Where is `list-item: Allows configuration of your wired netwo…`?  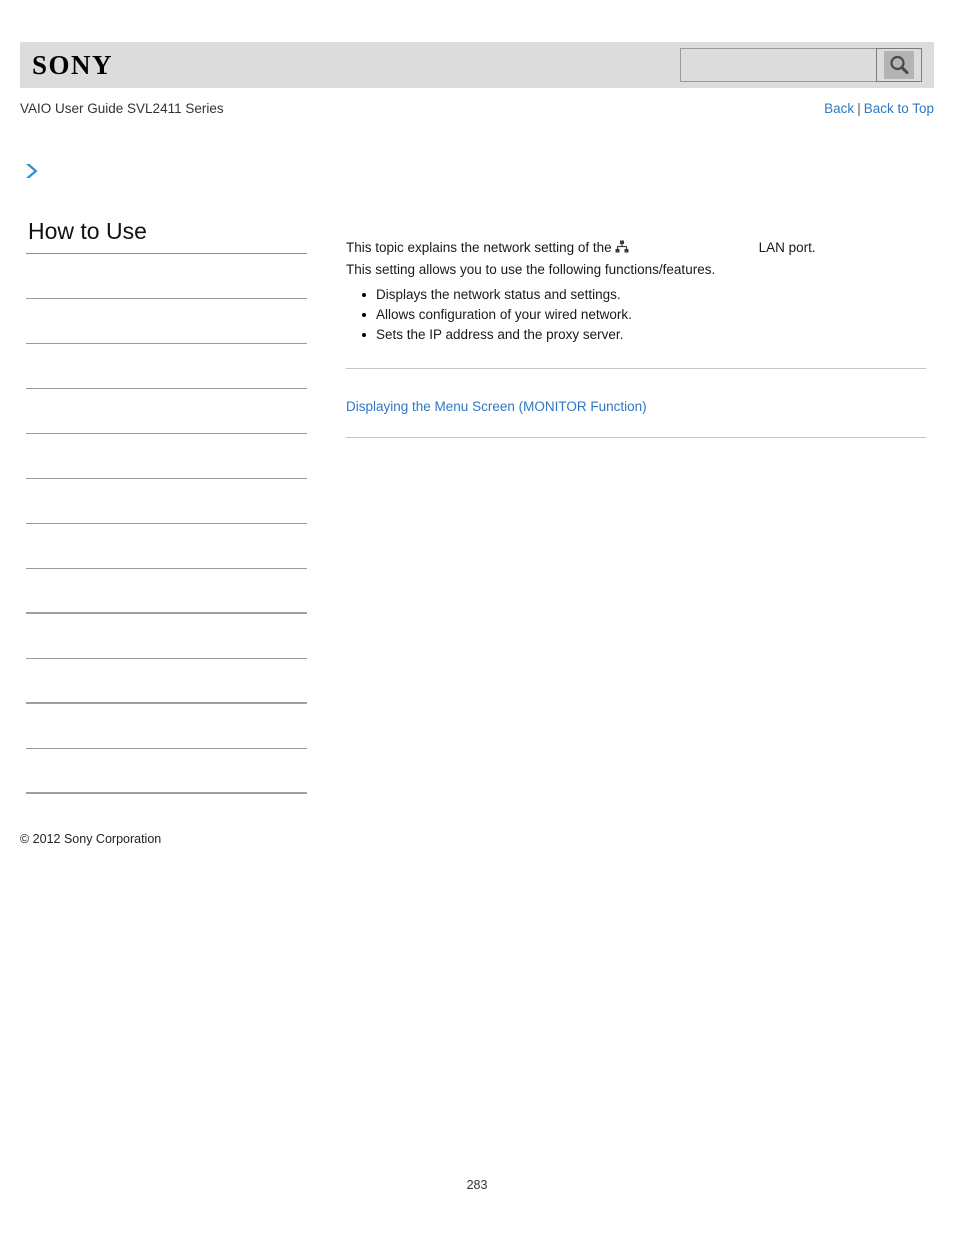
list-item: Allows configuration of your wired netwo… is located at coordinates (644, 315).